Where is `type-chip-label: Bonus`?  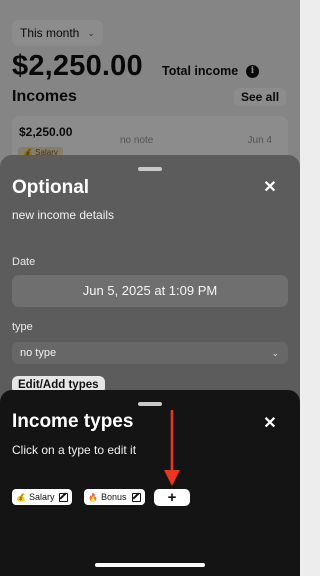 type-chip-label: Bonus is located at coordinates (113, 497).